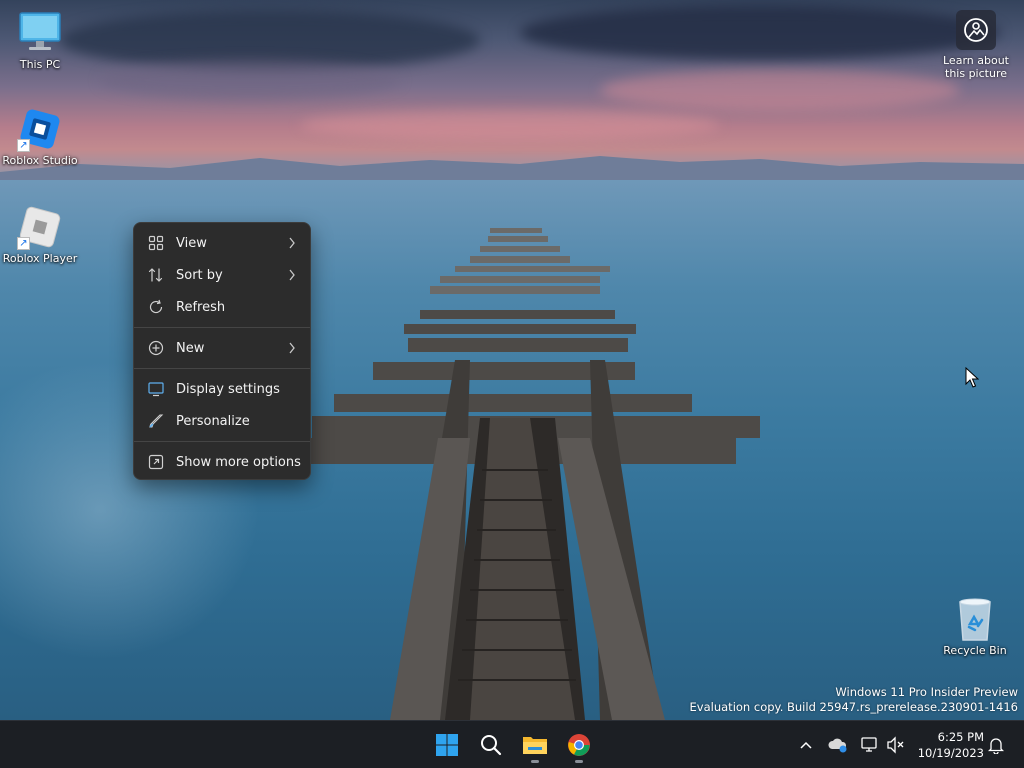  What do you see at coordinates (975, 650) in the screenshot?
I see `desktop-icon-label: Recycle Bin` at bounding box center [975, 650].